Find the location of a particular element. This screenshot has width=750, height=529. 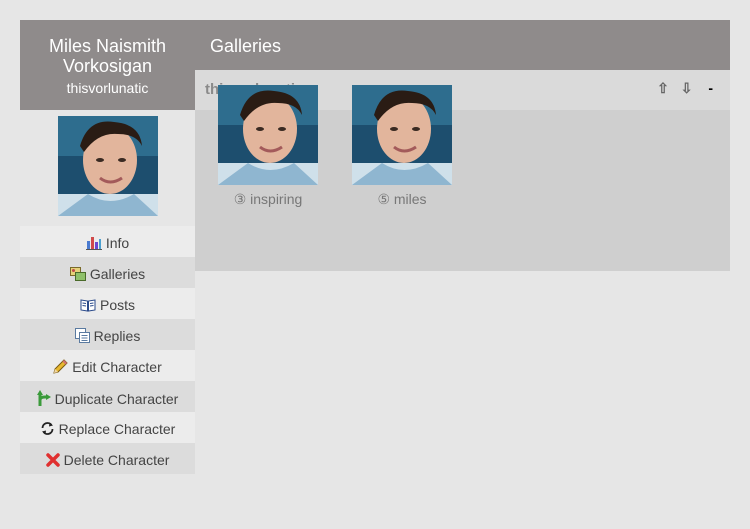

section-controls: ⇧ ⇩ - is located at coordinates (681, 88).